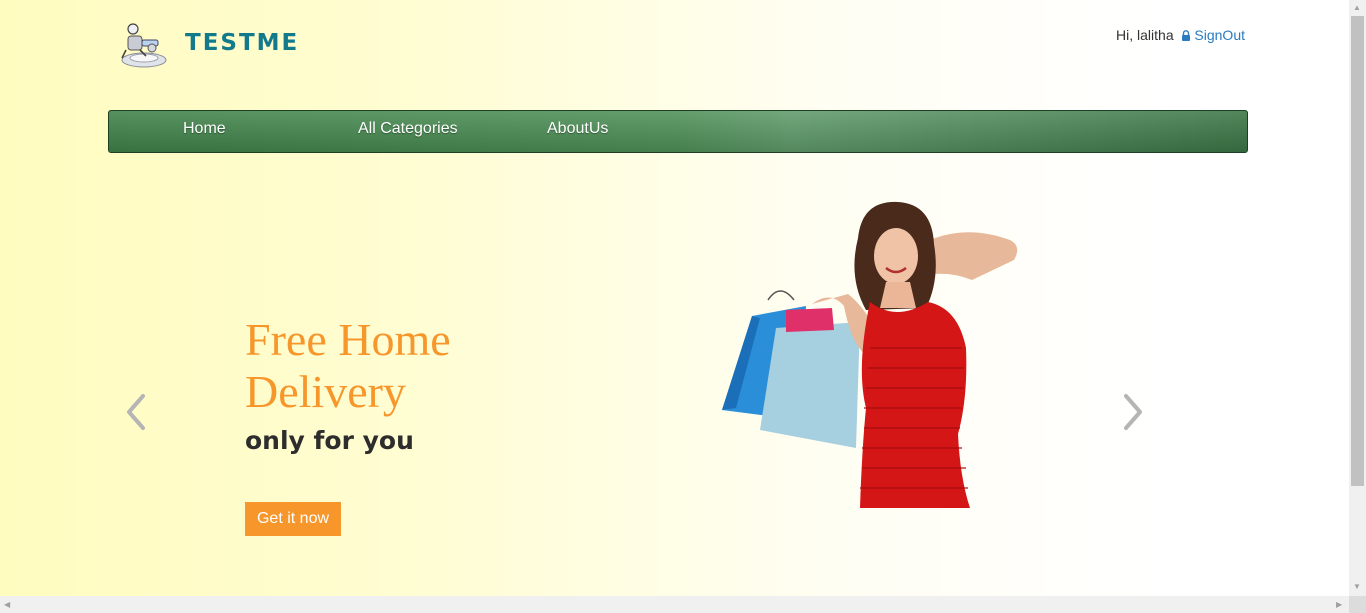 This screenshot has width=1366, height=613. What do you see at coordinates (1180, 35) in the screenshot?
I see `user-greeting: Hi, lalitha SignOut` at bounding box center [1180, 35].